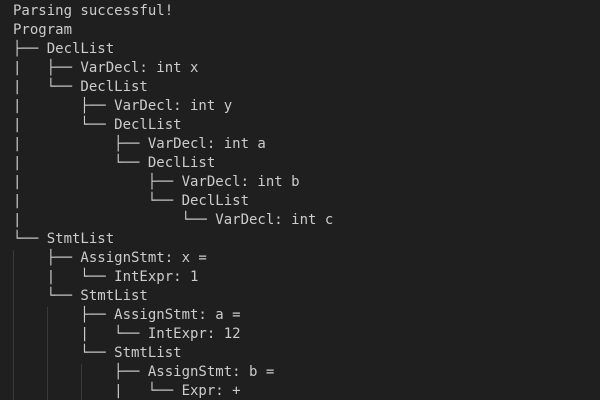  What do you see at coordinates (173, 220) in the screenshot?
I see `tree-line: | └── VarDecl: int c` at bounding box center [173, 220].